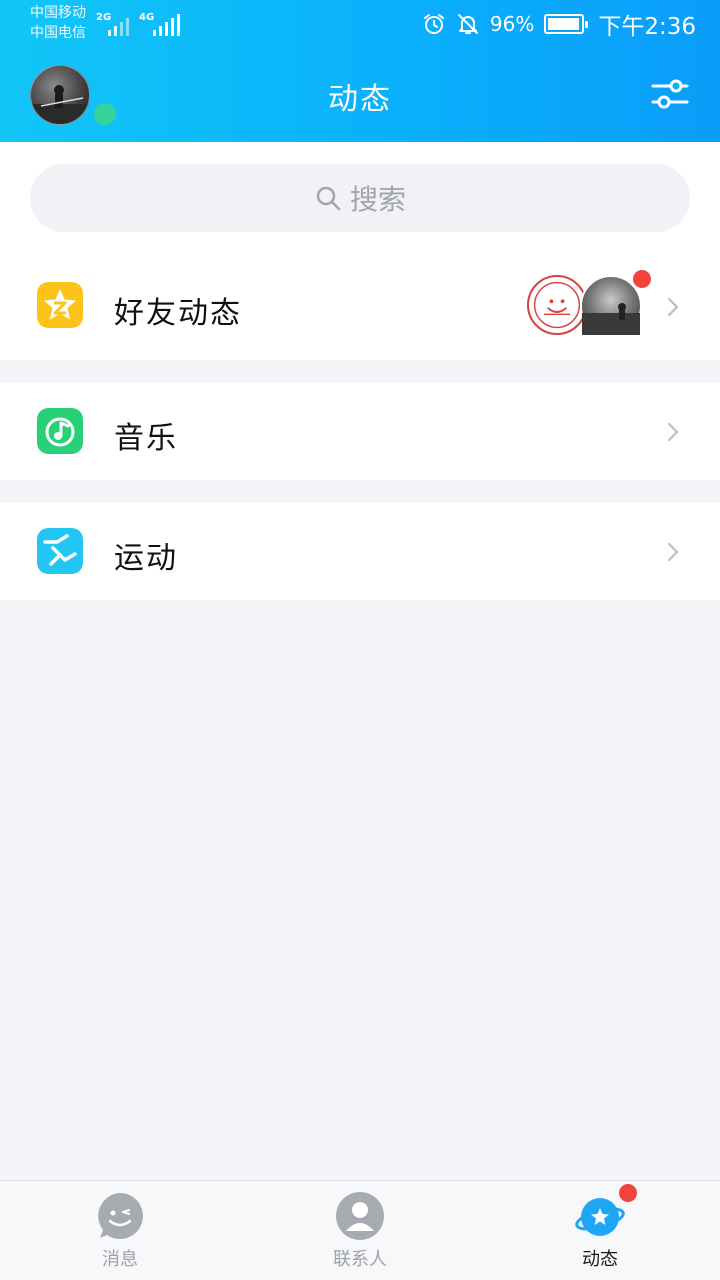 The image size is (720, 1280). Describe the element at coordinates (120, 1216) in the screenshot. I see `message-smile-icon` at that location.